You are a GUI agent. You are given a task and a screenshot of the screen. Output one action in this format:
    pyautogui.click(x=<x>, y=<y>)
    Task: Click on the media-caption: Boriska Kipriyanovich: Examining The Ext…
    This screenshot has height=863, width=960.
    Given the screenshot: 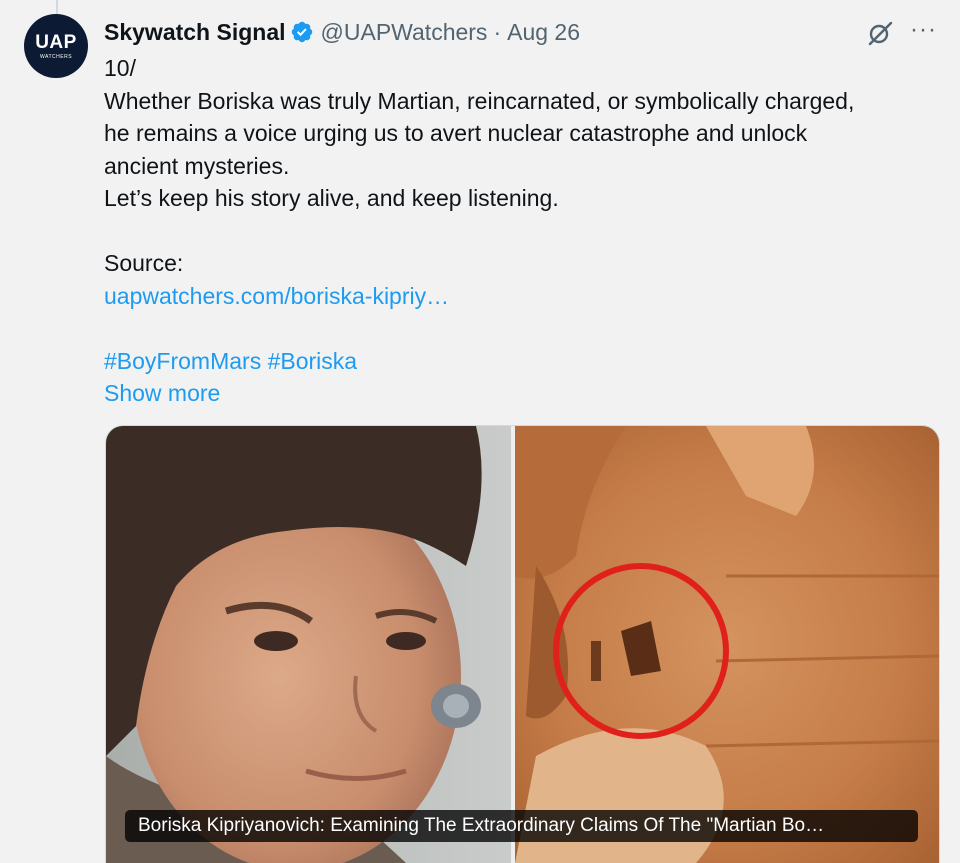 What is the action you would take?
    pyautogui.click(x=521, y=826)
    